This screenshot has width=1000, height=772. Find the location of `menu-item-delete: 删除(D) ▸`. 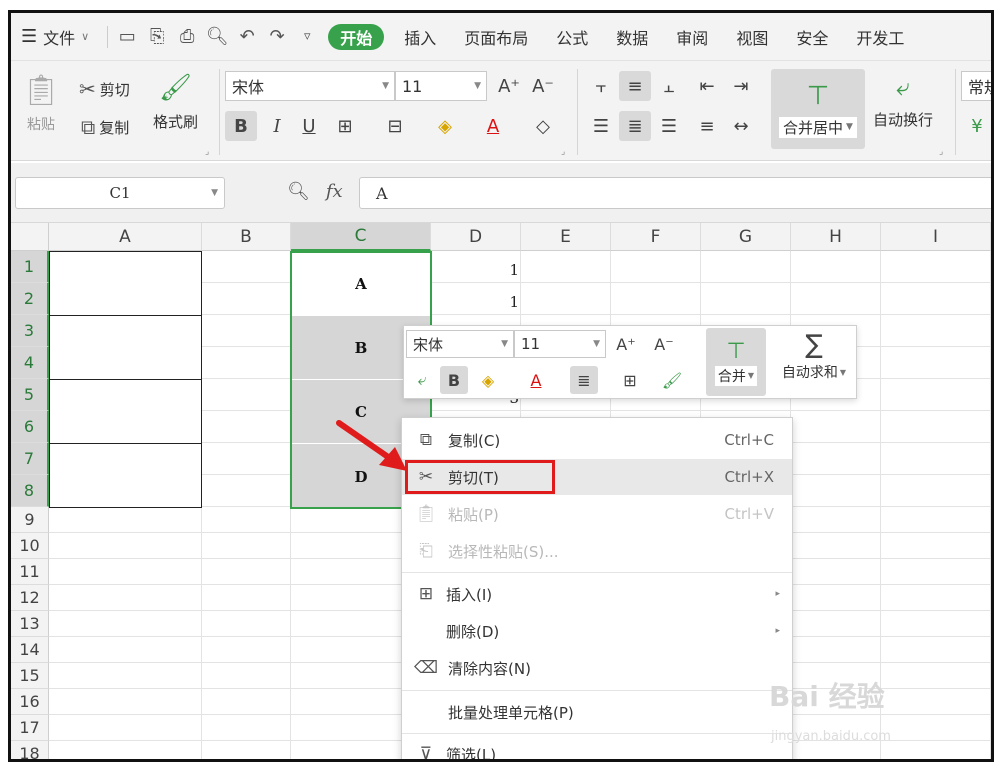

menu-item-delete: 删除(D) ▸ is located at coordinates (597, 631).